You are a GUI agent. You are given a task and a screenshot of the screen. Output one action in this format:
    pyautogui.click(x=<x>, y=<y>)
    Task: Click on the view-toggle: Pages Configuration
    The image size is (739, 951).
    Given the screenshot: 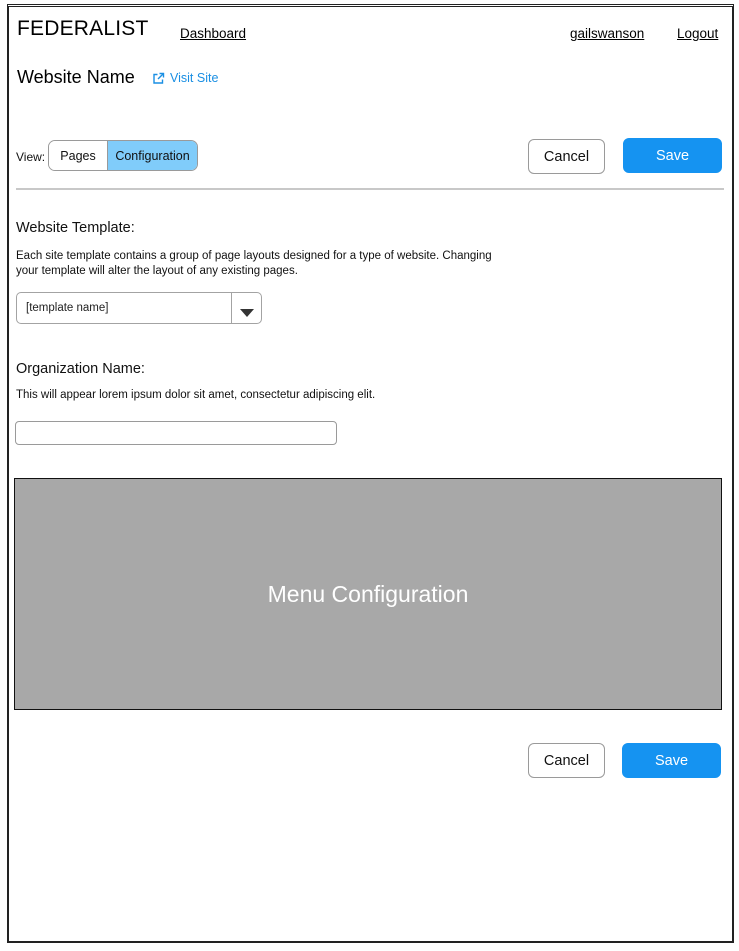 What is the action you would take?
    pyautogui.click(x=123, y=155)
    